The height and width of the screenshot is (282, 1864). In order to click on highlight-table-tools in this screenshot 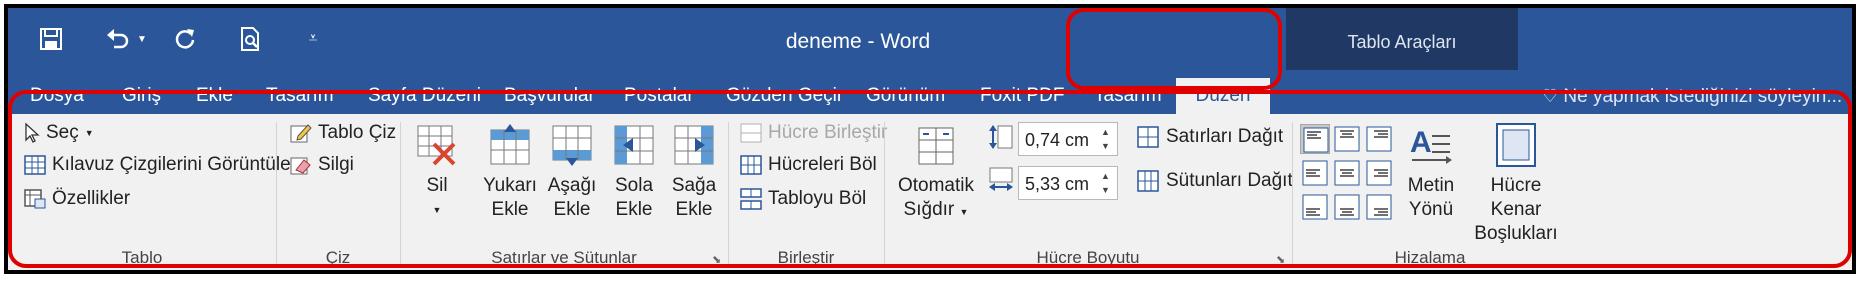, I will do `click(1174, 49)`.